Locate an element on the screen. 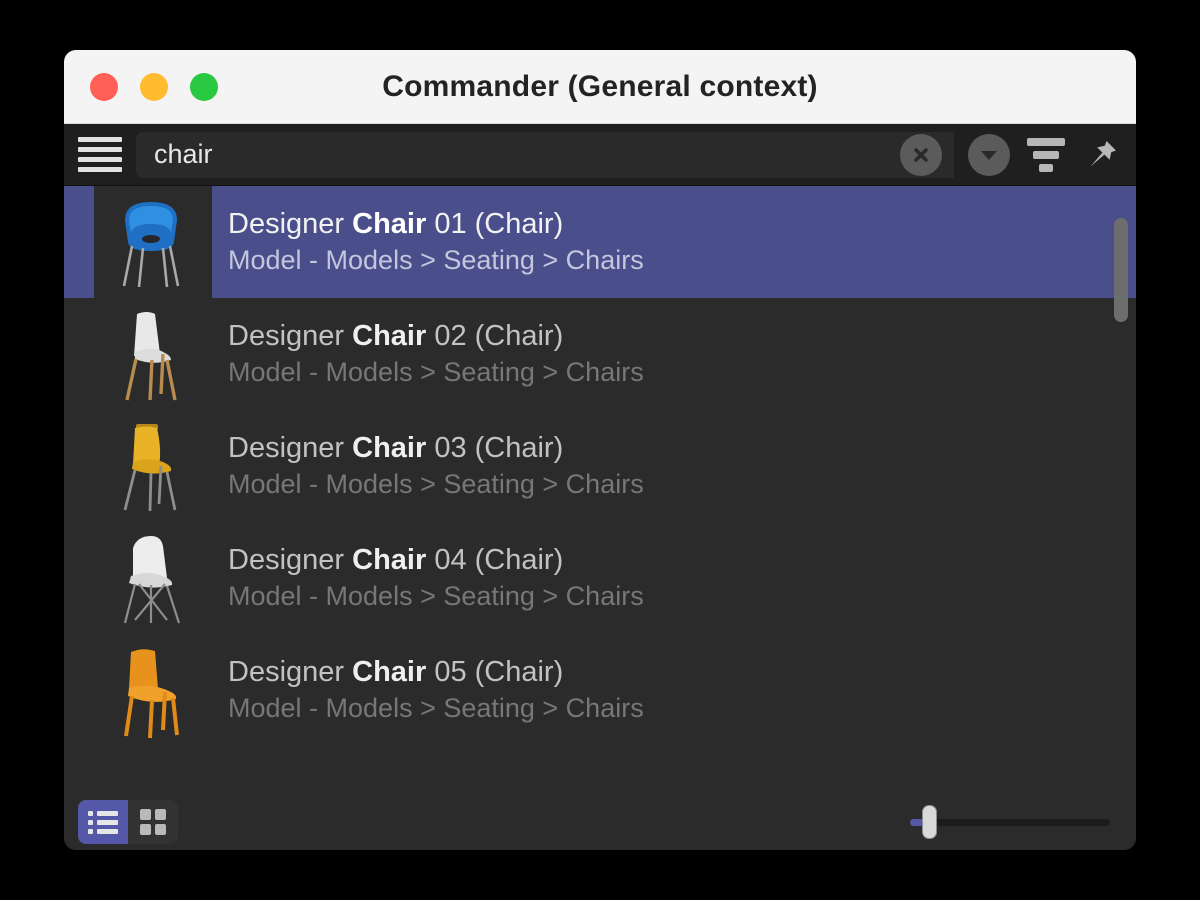 The height and width of the screenshot is (900, 1200). close-icon is located at coordinates (921, 154).